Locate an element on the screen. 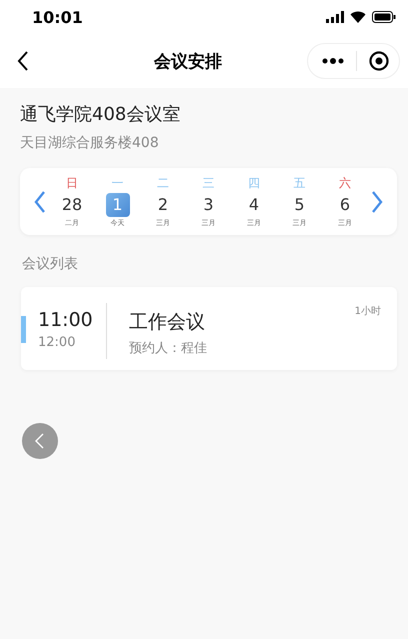 The width and height of the screenshot is (408, 639). date-button: 3 is located at coordinates (208, 205).